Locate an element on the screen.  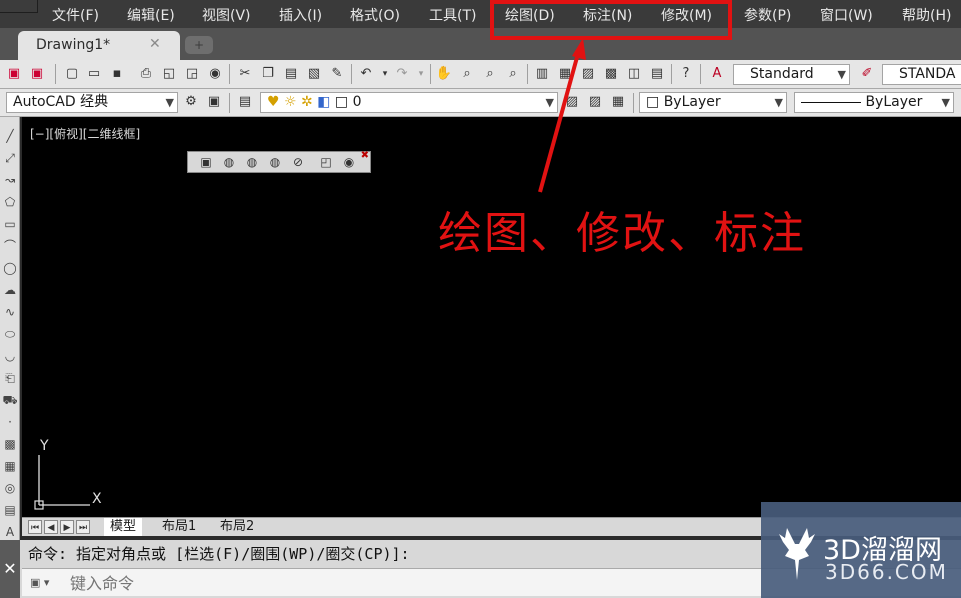
menu-file: 文件(F) is located at coordinates (75, 15).